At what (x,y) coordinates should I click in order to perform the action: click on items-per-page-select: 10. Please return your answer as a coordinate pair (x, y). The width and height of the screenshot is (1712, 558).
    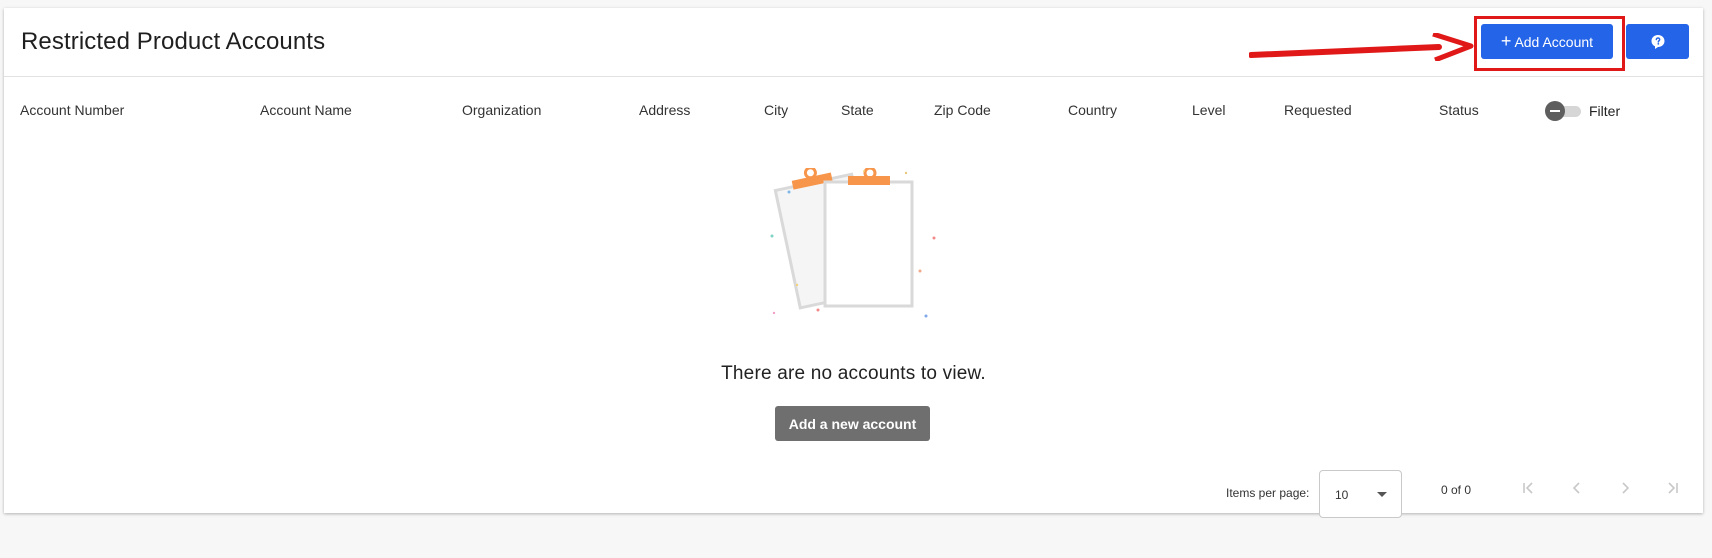
    Looking at the image, I should click on (1360, 494).